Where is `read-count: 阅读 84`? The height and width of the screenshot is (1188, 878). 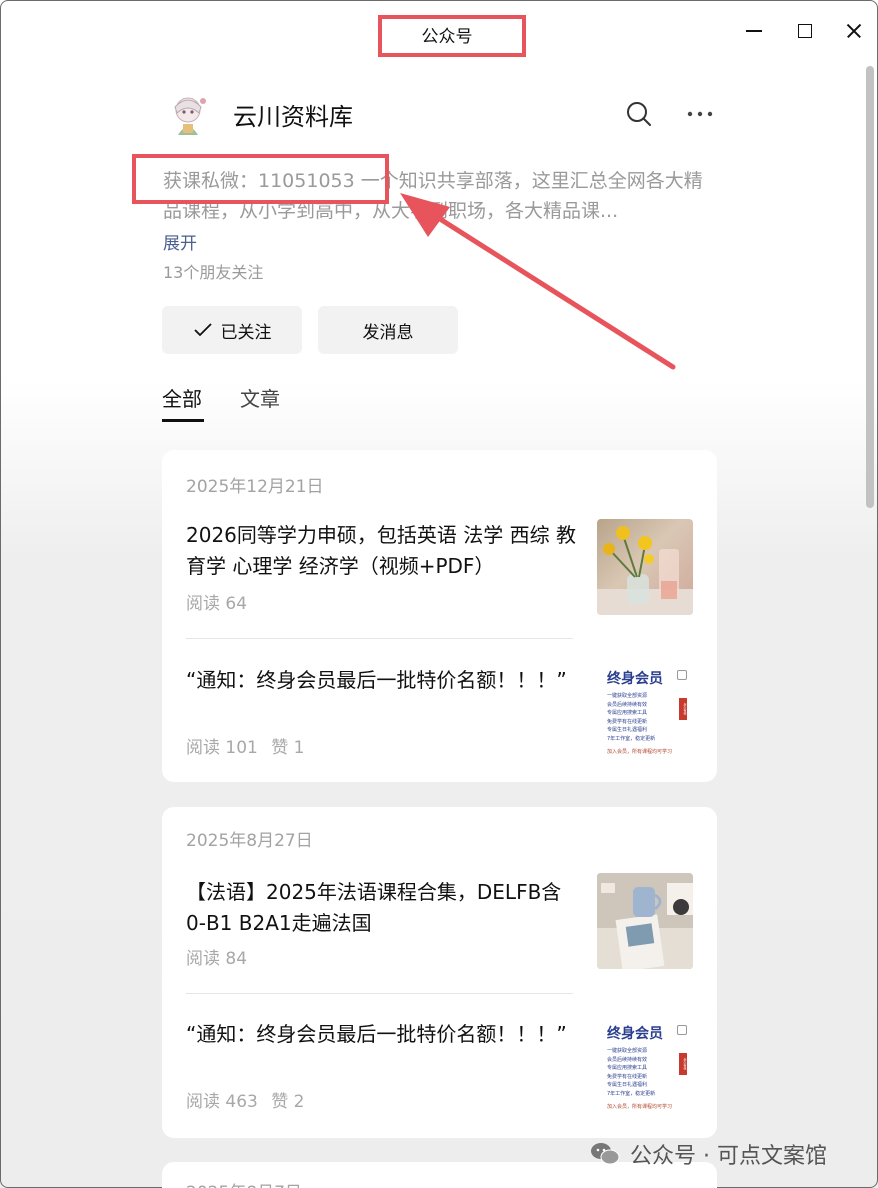 read-count: 阅读 84 is located at coordinates (217, 959).